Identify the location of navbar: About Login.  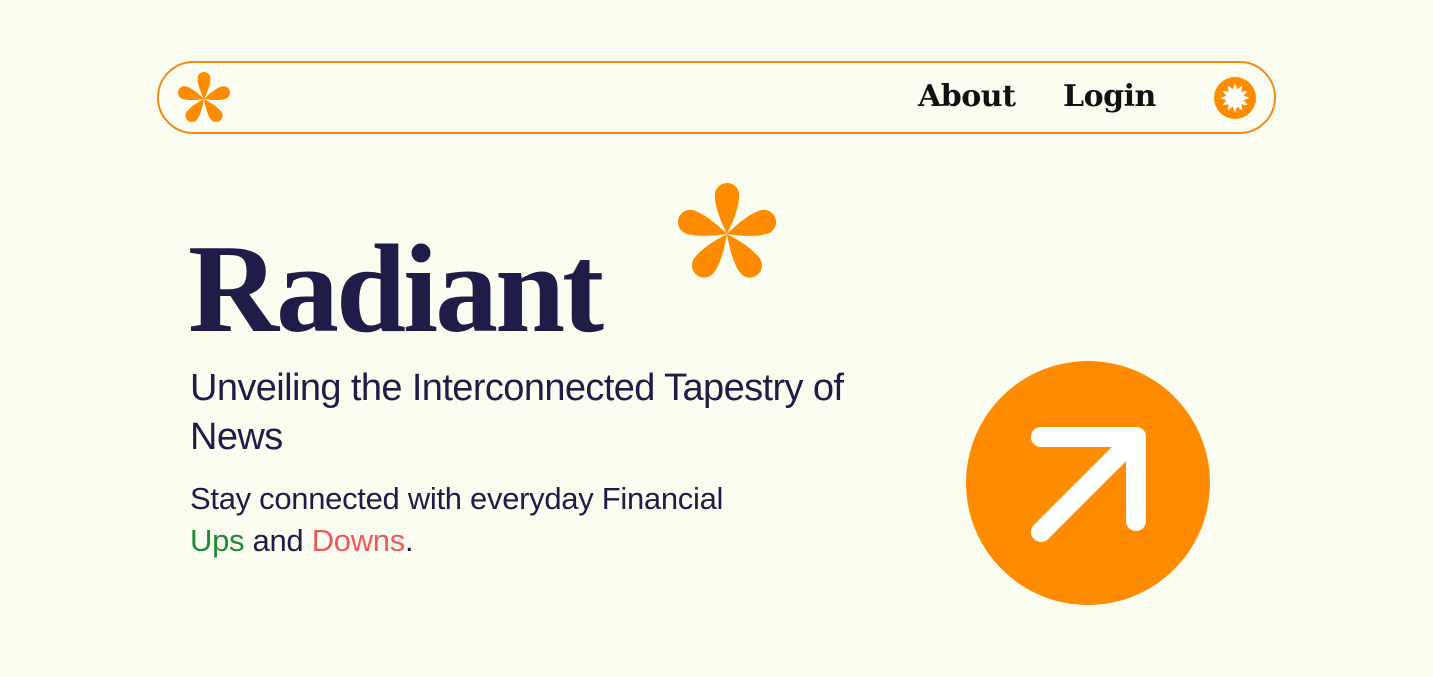
(716, 97).